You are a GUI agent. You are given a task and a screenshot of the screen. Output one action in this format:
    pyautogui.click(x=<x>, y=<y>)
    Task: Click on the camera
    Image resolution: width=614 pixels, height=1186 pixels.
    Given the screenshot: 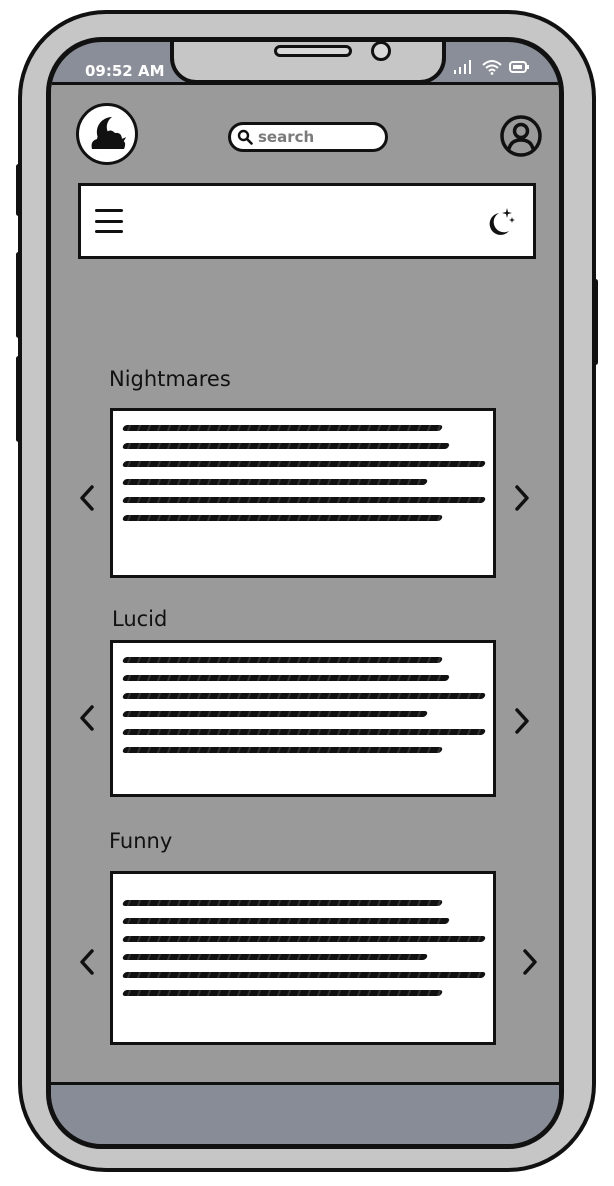 What is the action you would take?
    pyautogui.click(x=381, y=51)
    